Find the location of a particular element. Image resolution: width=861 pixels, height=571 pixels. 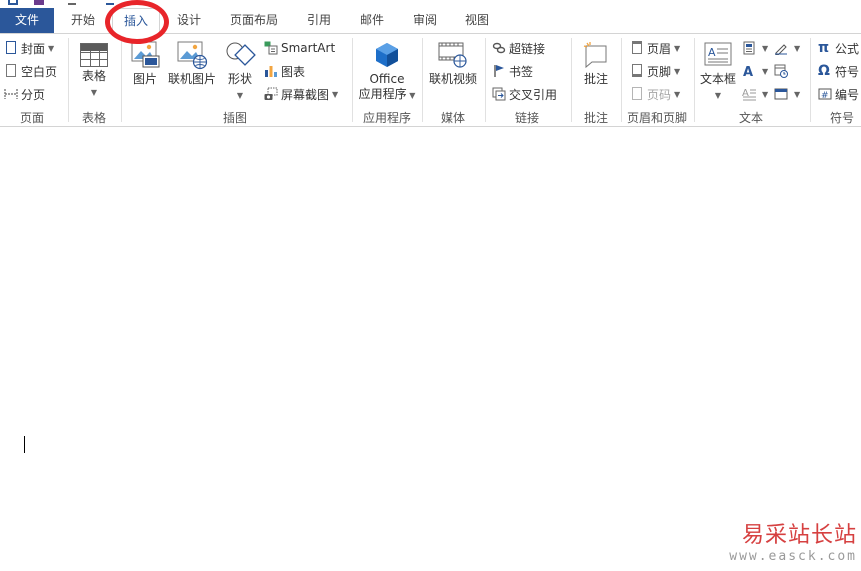

group-label-media: 媒体 is located at coordinates (452, 118).